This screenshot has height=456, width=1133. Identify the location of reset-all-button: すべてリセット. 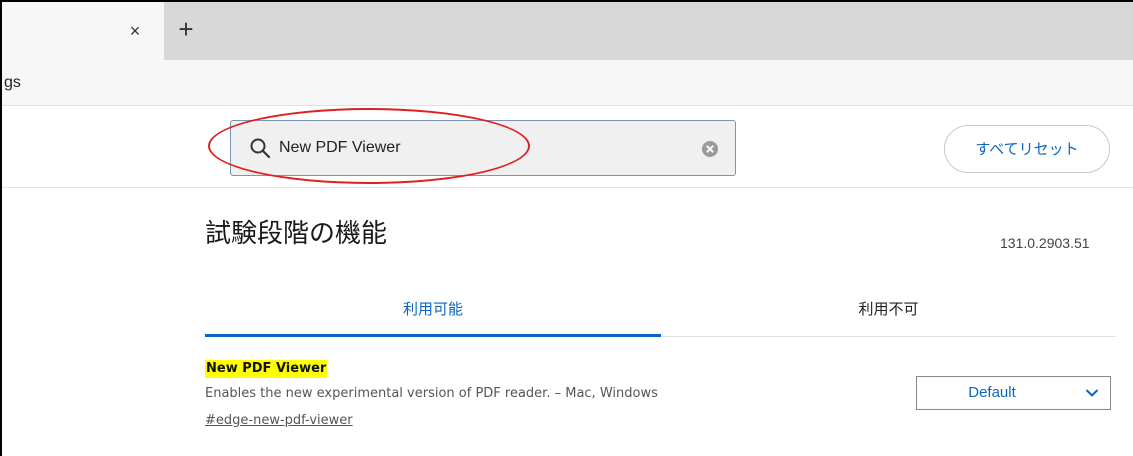
(1027, 149).